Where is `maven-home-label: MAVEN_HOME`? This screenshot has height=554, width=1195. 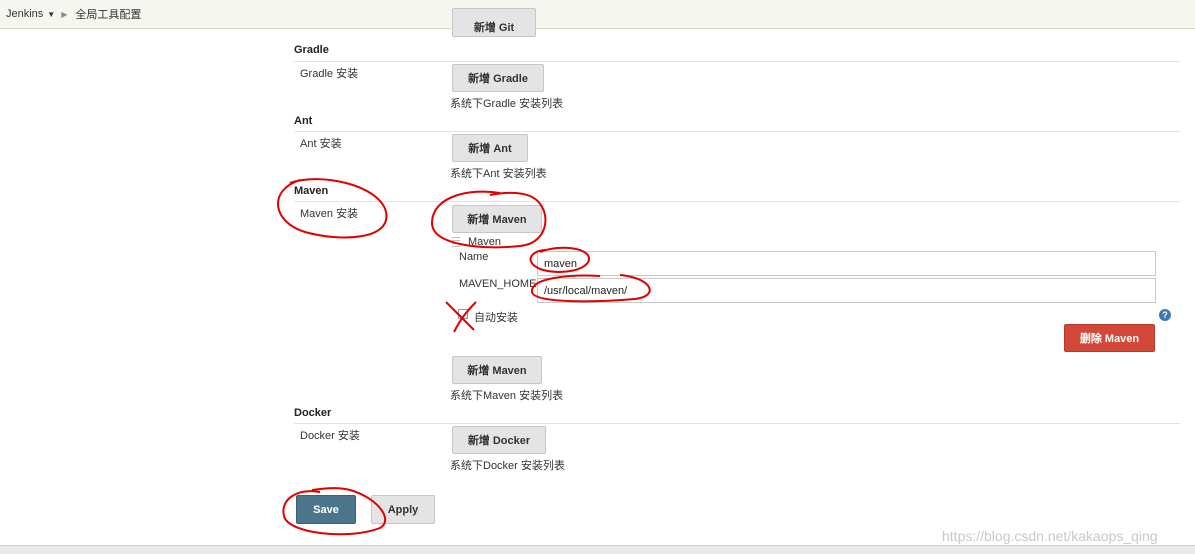 maven-home-label: MAVEN_HOME is located at coordinates (498, 284).